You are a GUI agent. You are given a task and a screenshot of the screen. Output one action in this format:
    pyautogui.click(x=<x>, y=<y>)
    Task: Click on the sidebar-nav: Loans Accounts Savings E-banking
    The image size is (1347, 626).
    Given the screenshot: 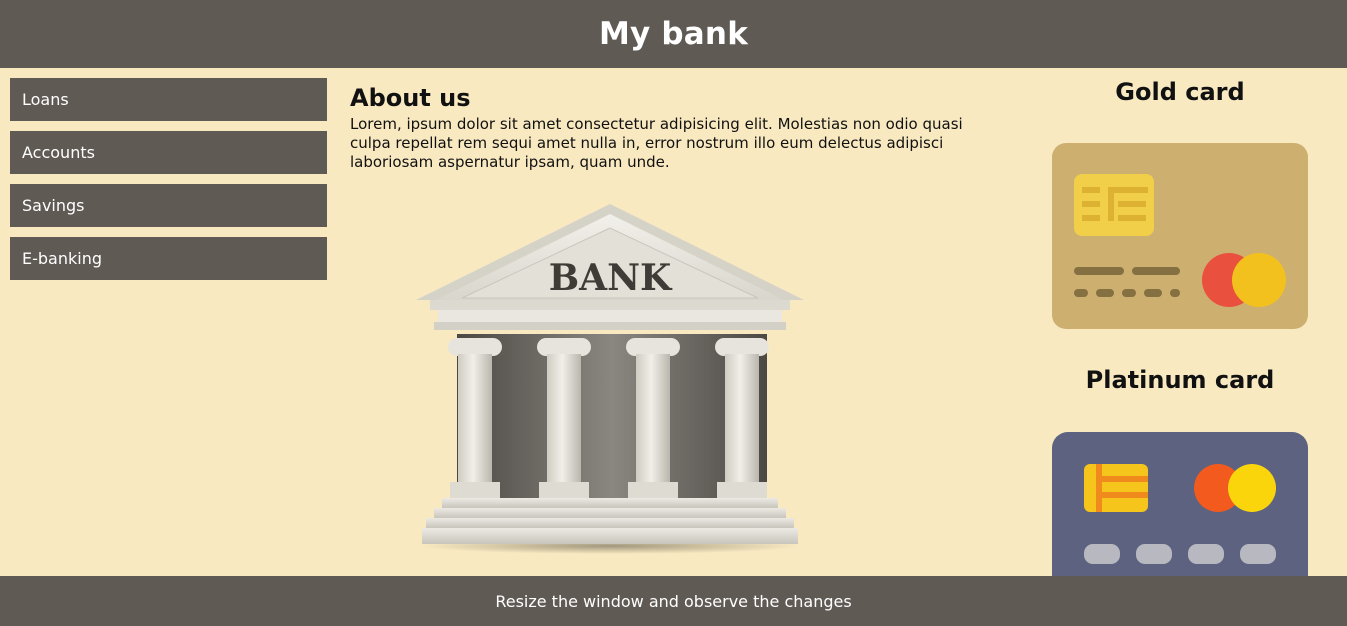 What is the action you would take?
    pyautogui.click(x=168, y=184)
    